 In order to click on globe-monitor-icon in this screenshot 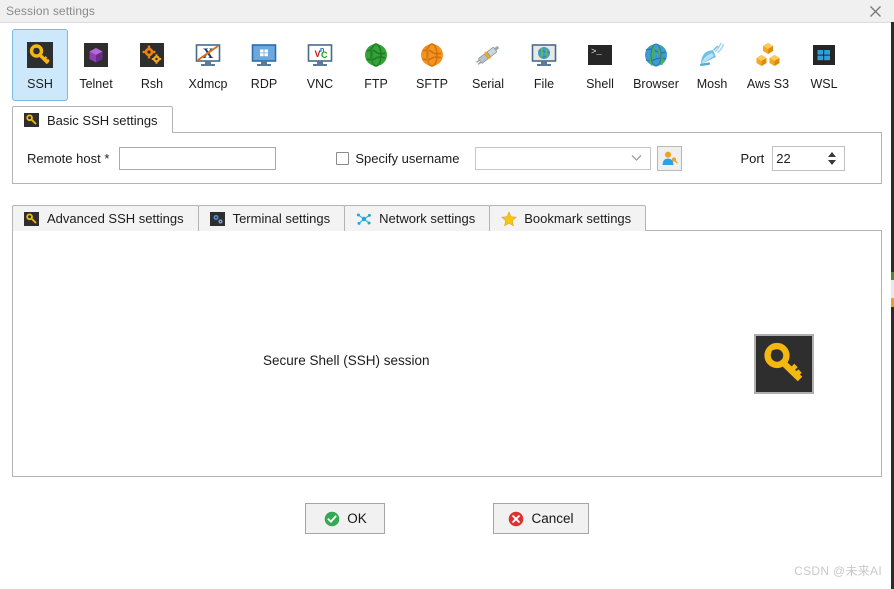, I will do `click(544, 55)`.